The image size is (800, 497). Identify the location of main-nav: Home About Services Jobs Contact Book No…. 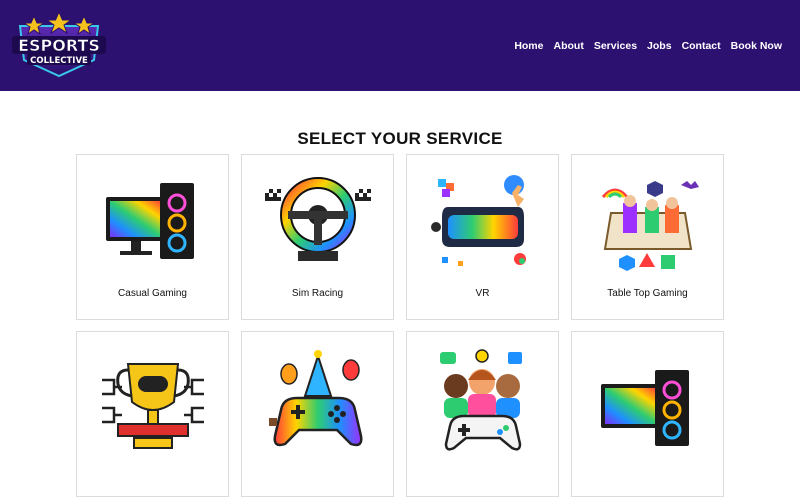
(643, 46).